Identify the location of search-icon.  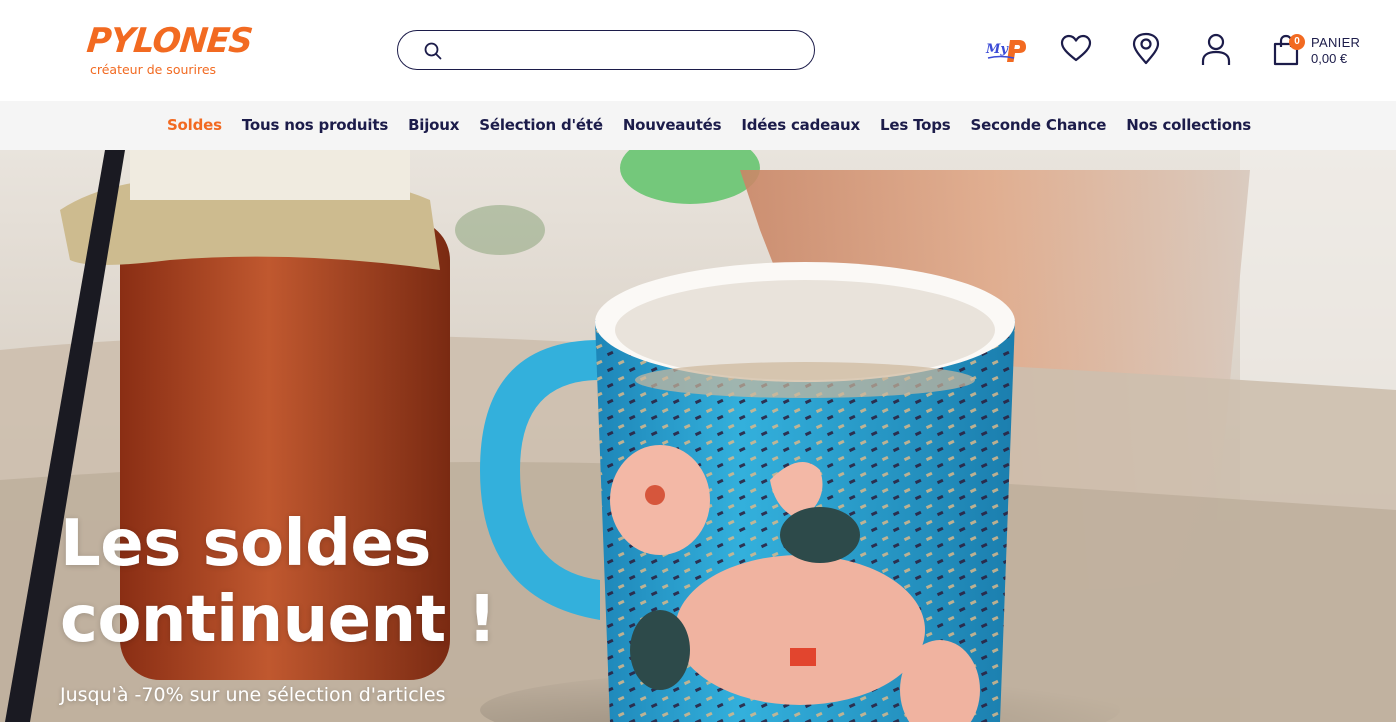
(433, 51).